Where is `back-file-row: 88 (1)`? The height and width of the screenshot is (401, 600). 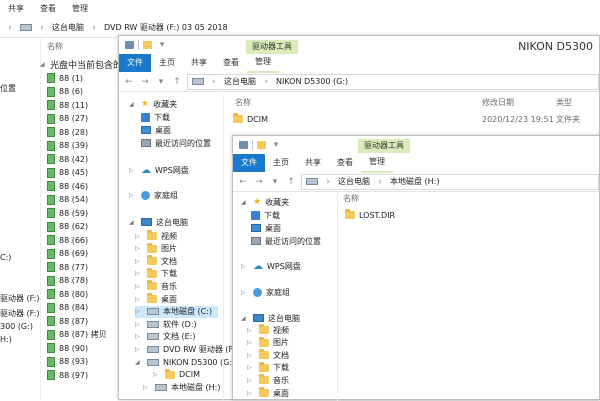 back-file-row: 88 (1) is located at coordinates (65, 78).